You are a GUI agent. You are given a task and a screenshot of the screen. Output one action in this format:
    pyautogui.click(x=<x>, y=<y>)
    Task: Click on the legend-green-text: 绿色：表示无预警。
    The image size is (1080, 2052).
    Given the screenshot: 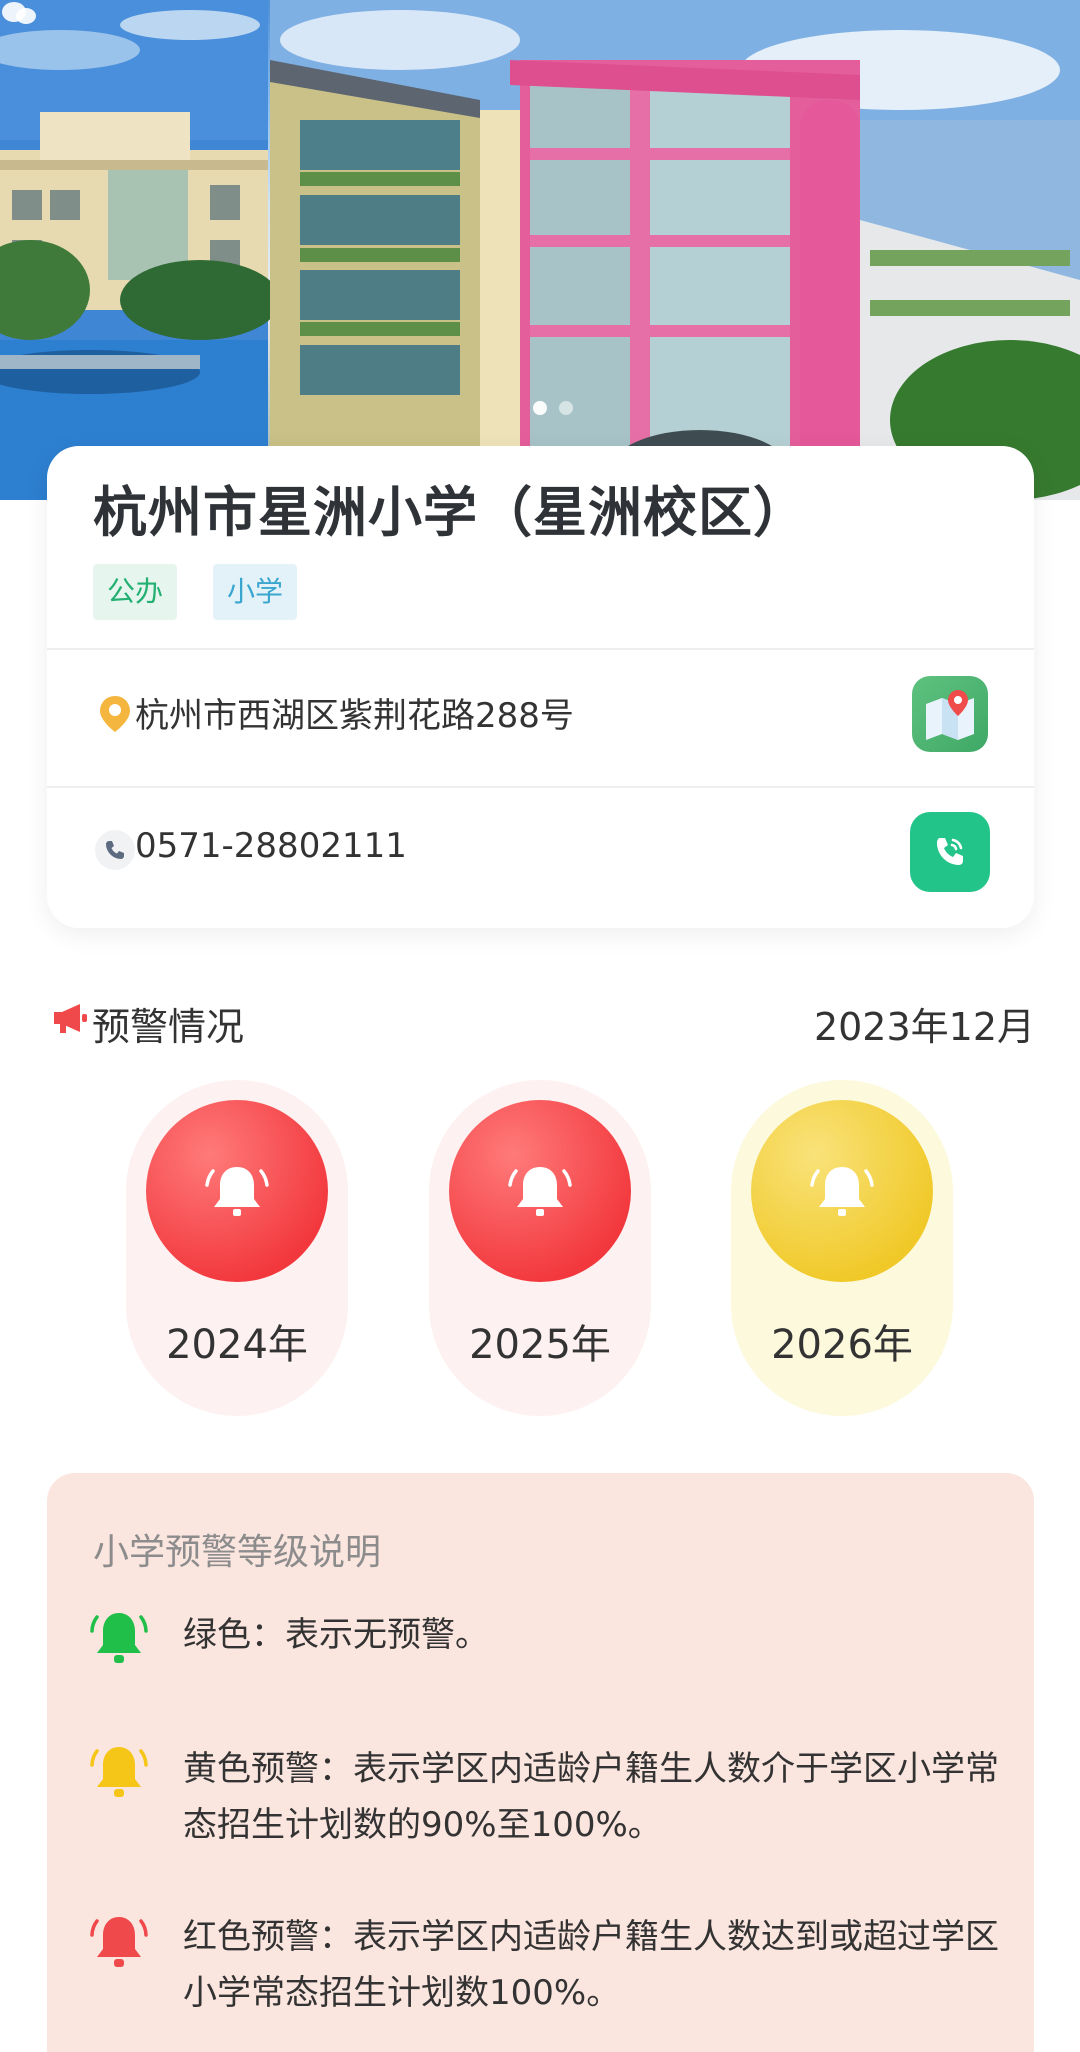 What is the action you would take?
    pyautogui.click(x=336, y=1635)
    